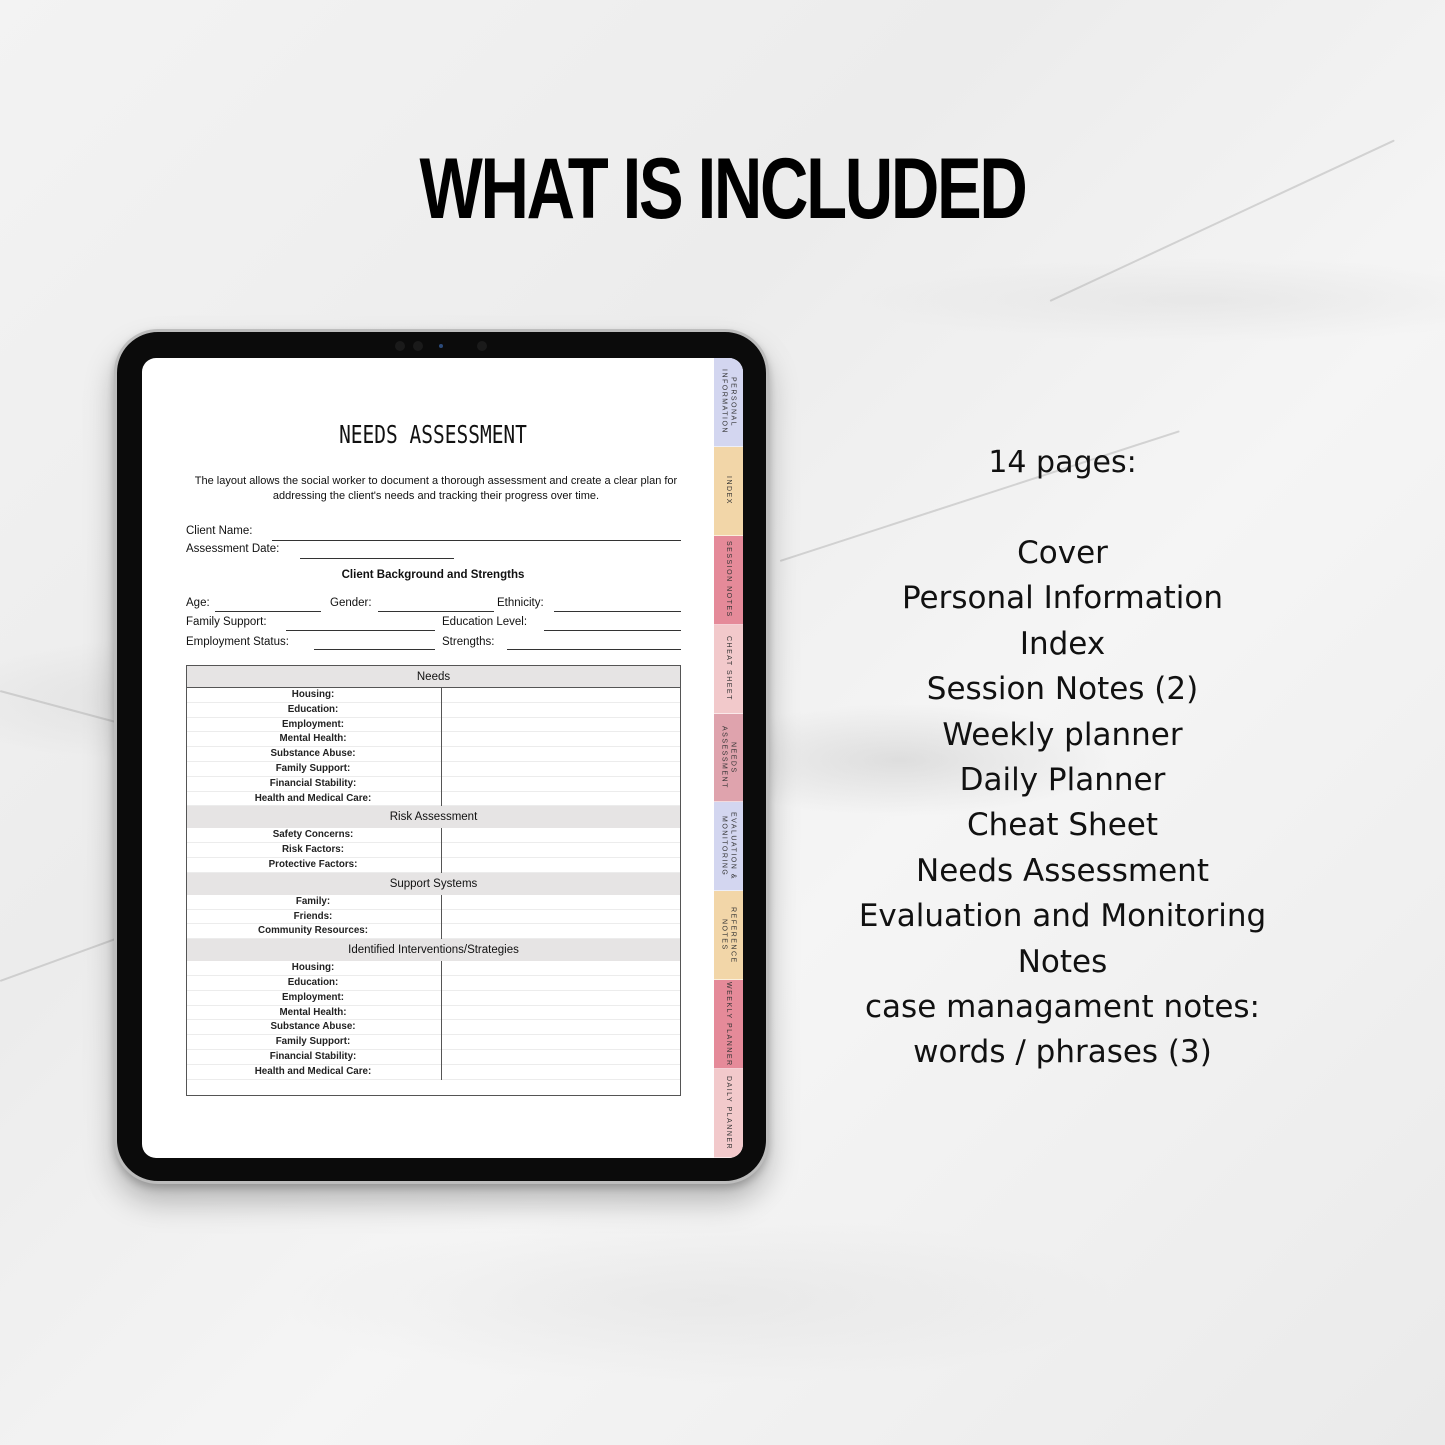 This screenshot has width=1445, height=1445. Describe the element at coordinates (377, 558) in the screenshot. I see `assessment-date-input` at that location.